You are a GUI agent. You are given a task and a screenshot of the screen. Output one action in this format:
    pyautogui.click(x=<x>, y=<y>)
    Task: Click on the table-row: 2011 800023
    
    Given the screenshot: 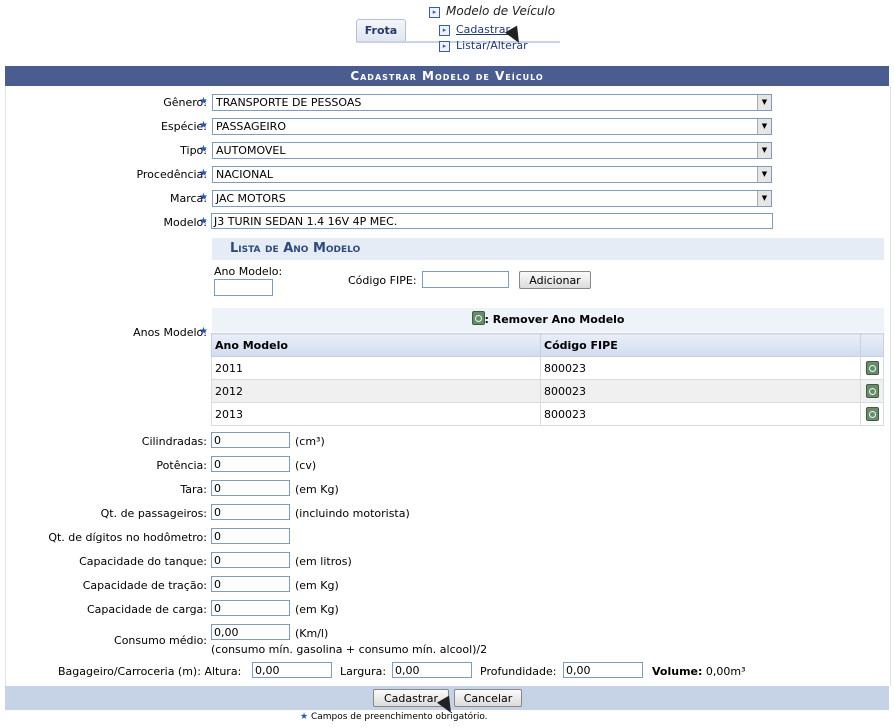 What is the action you would take?
    pyautogui.click(x=547, y=368)
    